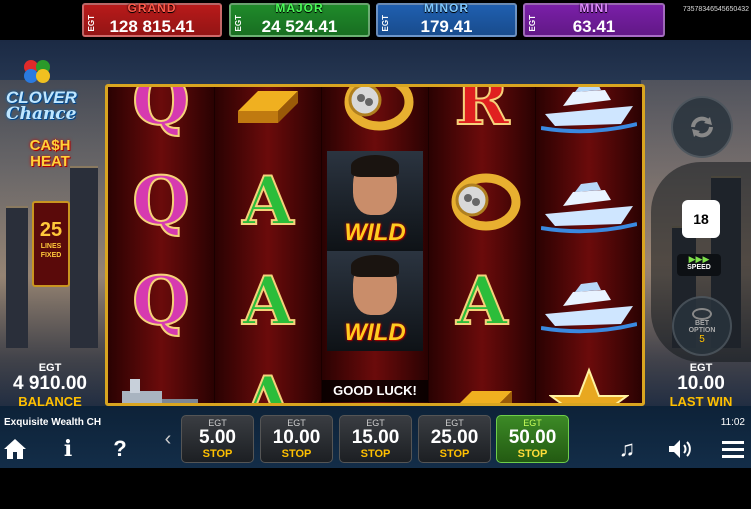 This screenshot has width=751, height=509. I want to click on reel-1: QQQ, so click(161, 245).